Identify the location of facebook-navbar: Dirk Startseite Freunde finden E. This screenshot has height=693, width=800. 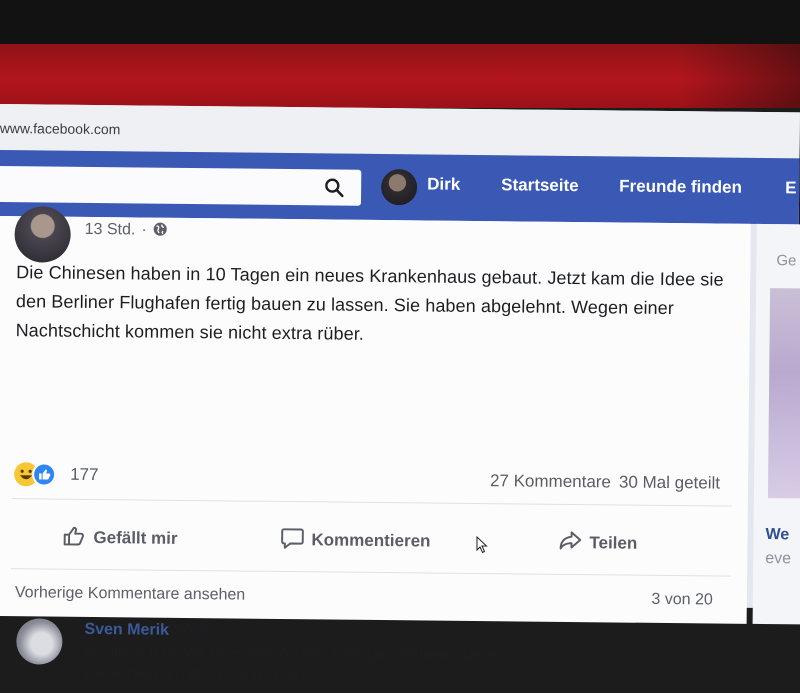
(399, 187).